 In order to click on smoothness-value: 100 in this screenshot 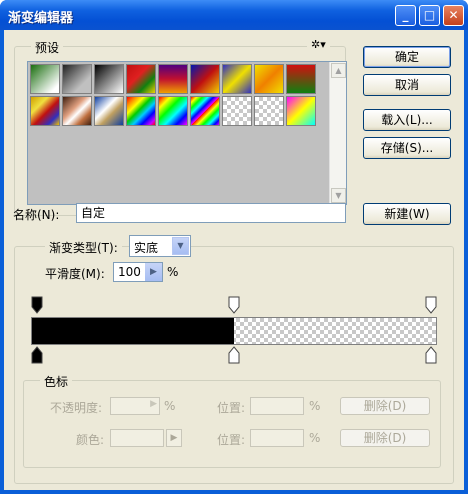, I will do `click(129, 272)`.